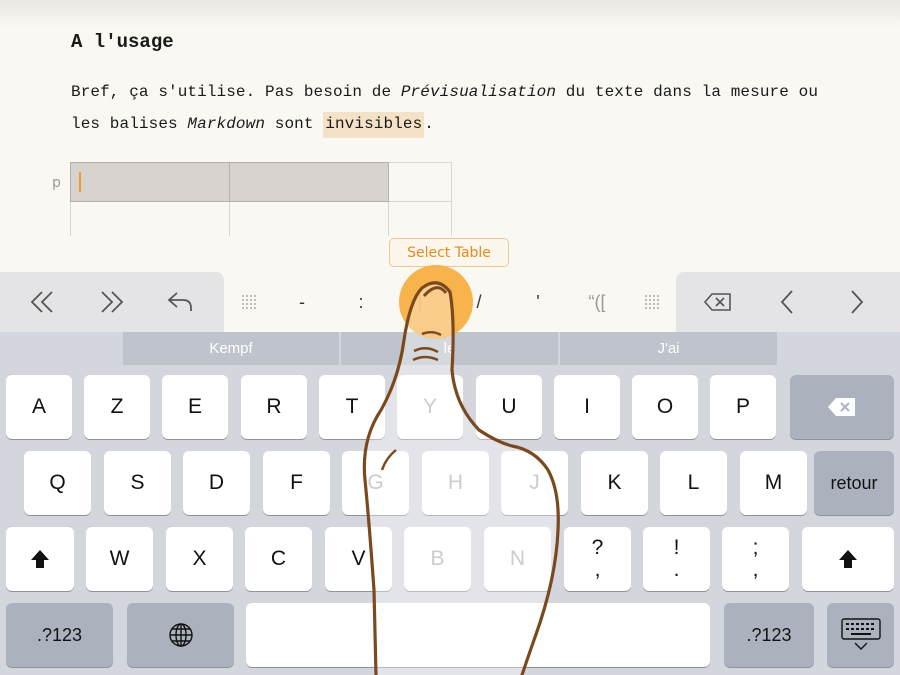 The height and width of the screenshot is (675, 900). I want to click on toolbar-key-colon: :, so click(361, 302).